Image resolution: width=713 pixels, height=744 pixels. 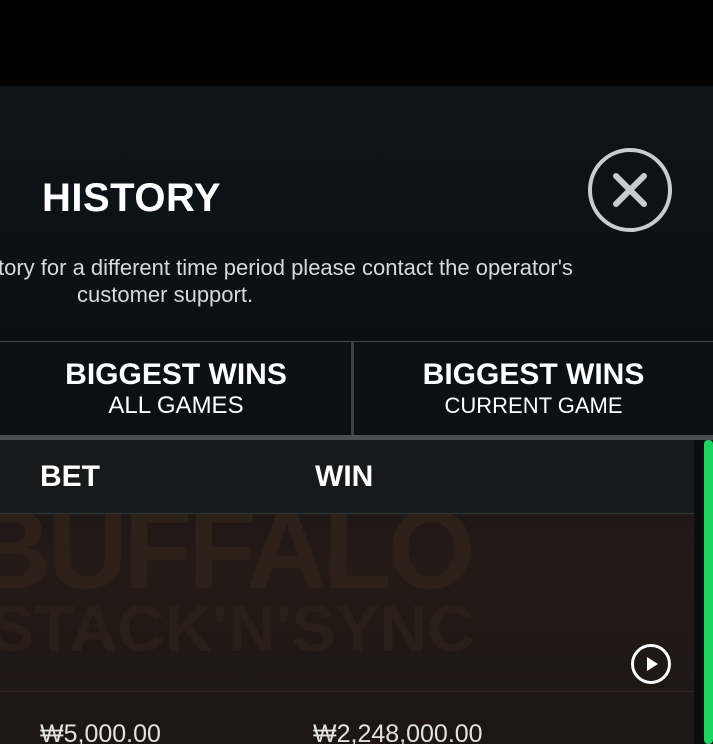 I want to click on tab-sublabel: ALL GAMES, so click(x=176, y=405).